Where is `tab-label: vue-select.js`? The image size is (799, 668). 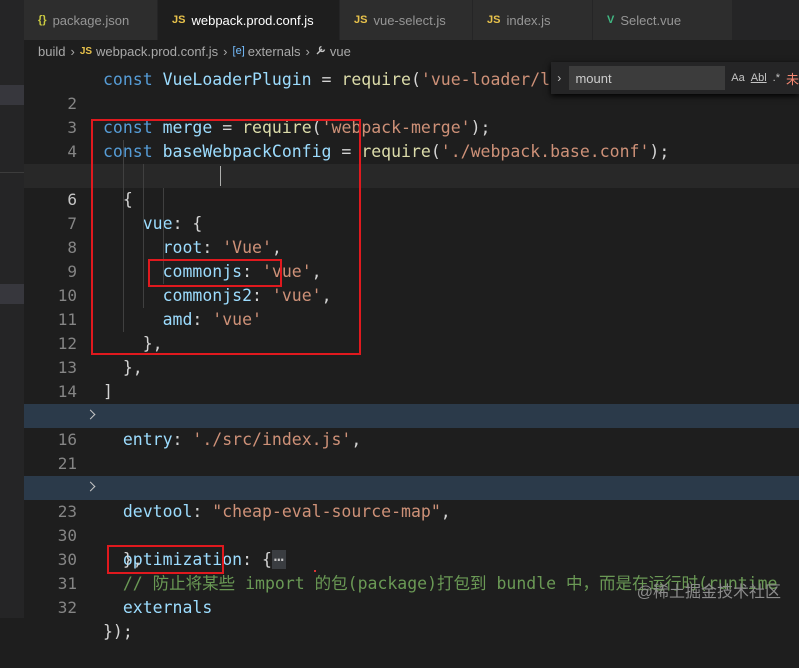
tab-label: vue-select.js is located at coordinates (409, 20).